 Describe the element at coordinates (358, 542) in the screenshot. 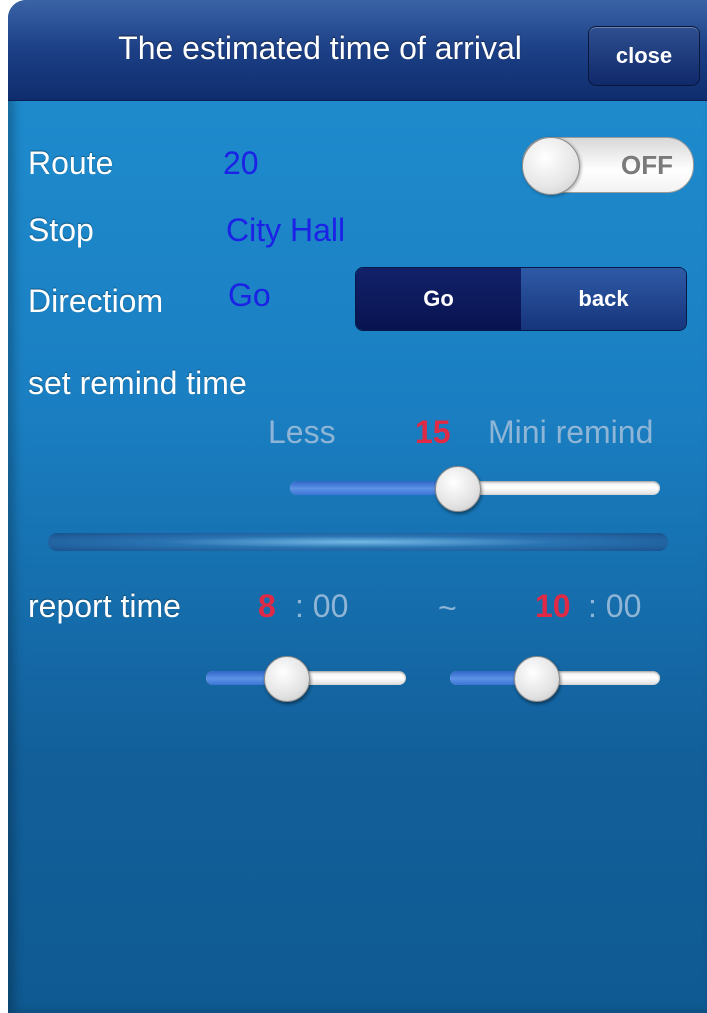

I see `section-divider` at that location.